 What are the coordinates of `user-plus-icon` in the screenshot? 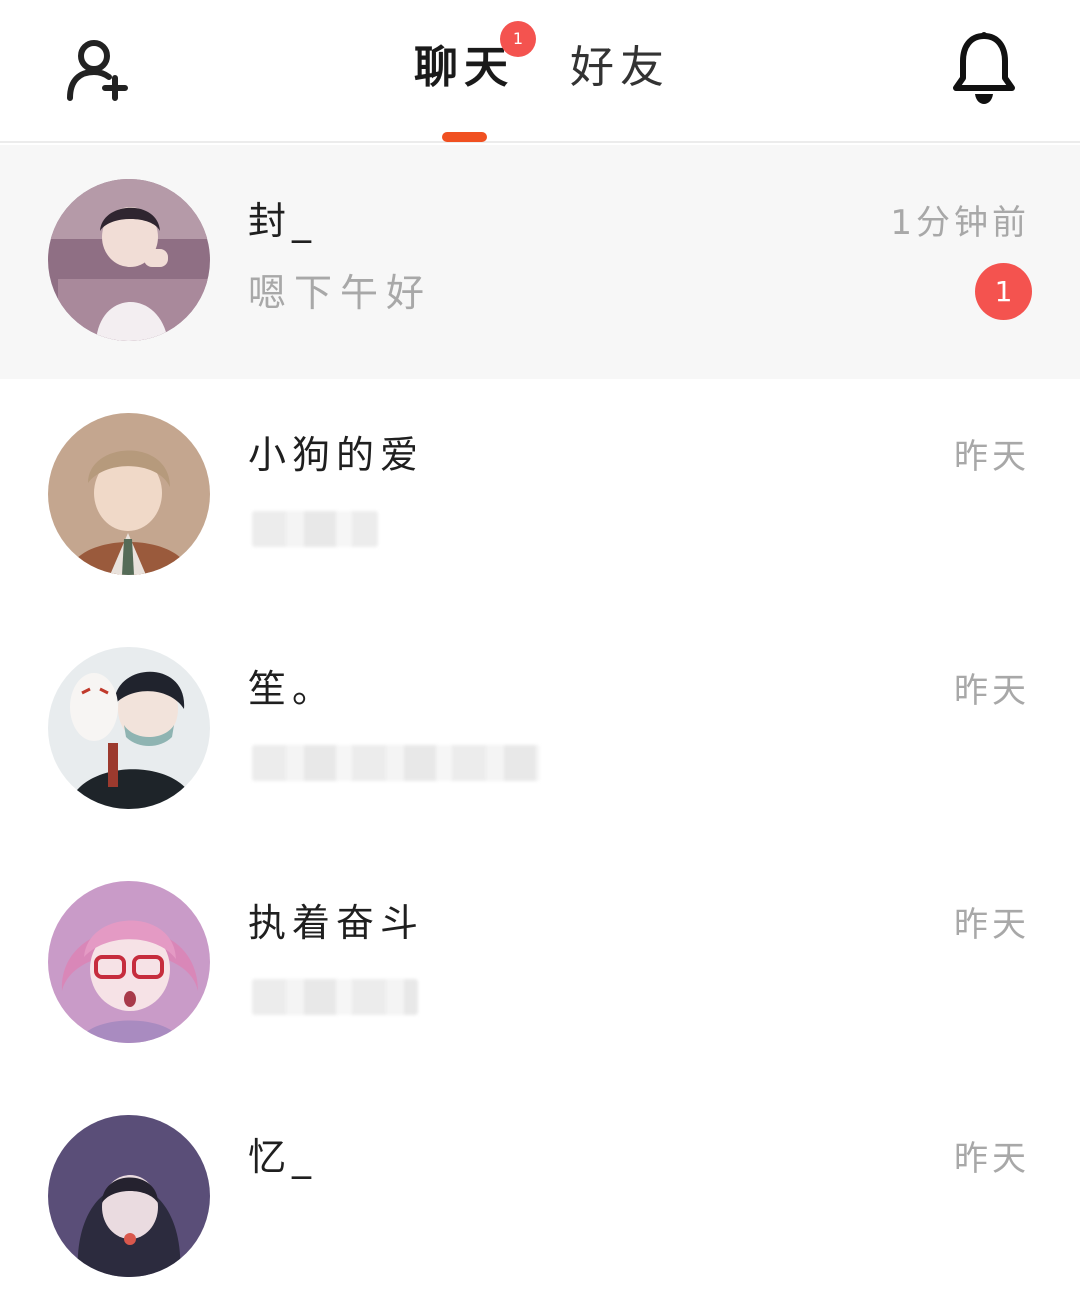 It's located at (97, 70).